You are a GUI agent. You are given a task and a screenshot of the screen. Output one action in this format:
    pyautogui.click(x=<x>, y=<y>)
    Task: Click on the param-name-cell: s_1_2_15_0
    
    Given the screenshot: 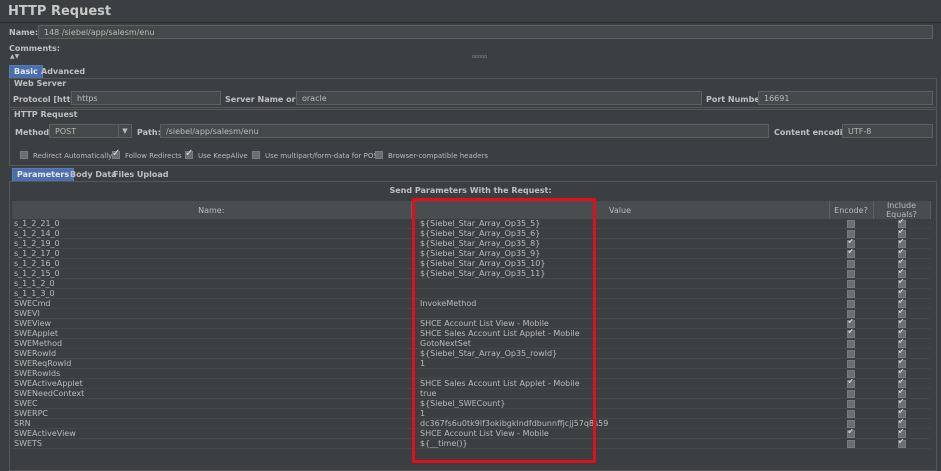 What is the action you would take?
    pyautogui.click(x=211, y=273)
    